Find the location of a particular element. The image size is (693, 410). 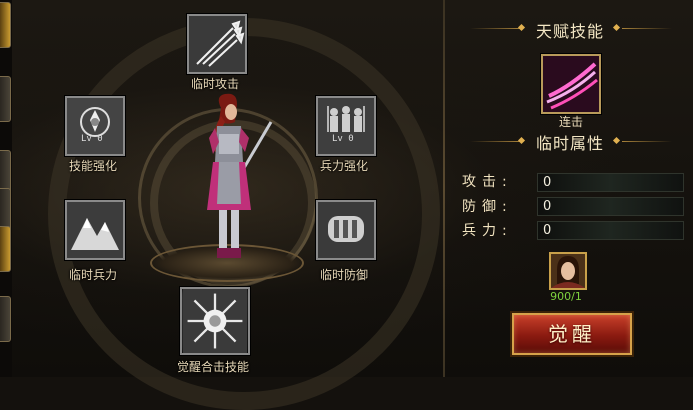

troop-enhance-slot: Lv 0 is located at coordinates (346, 126).